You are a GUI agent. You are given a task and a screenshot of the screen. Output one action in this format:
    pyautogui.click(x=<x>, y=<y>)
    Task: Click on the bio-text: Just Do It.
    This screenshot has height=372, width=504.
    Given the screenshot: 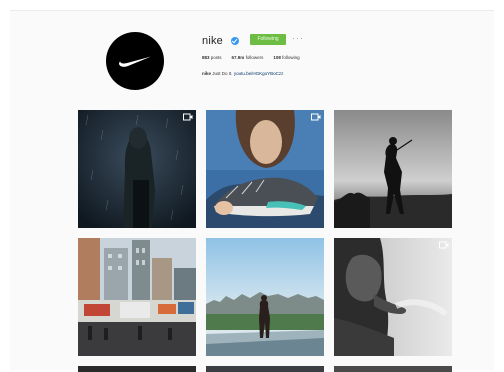 What is the action you would take?
    pyautogui.click(x=222, y=73)
    